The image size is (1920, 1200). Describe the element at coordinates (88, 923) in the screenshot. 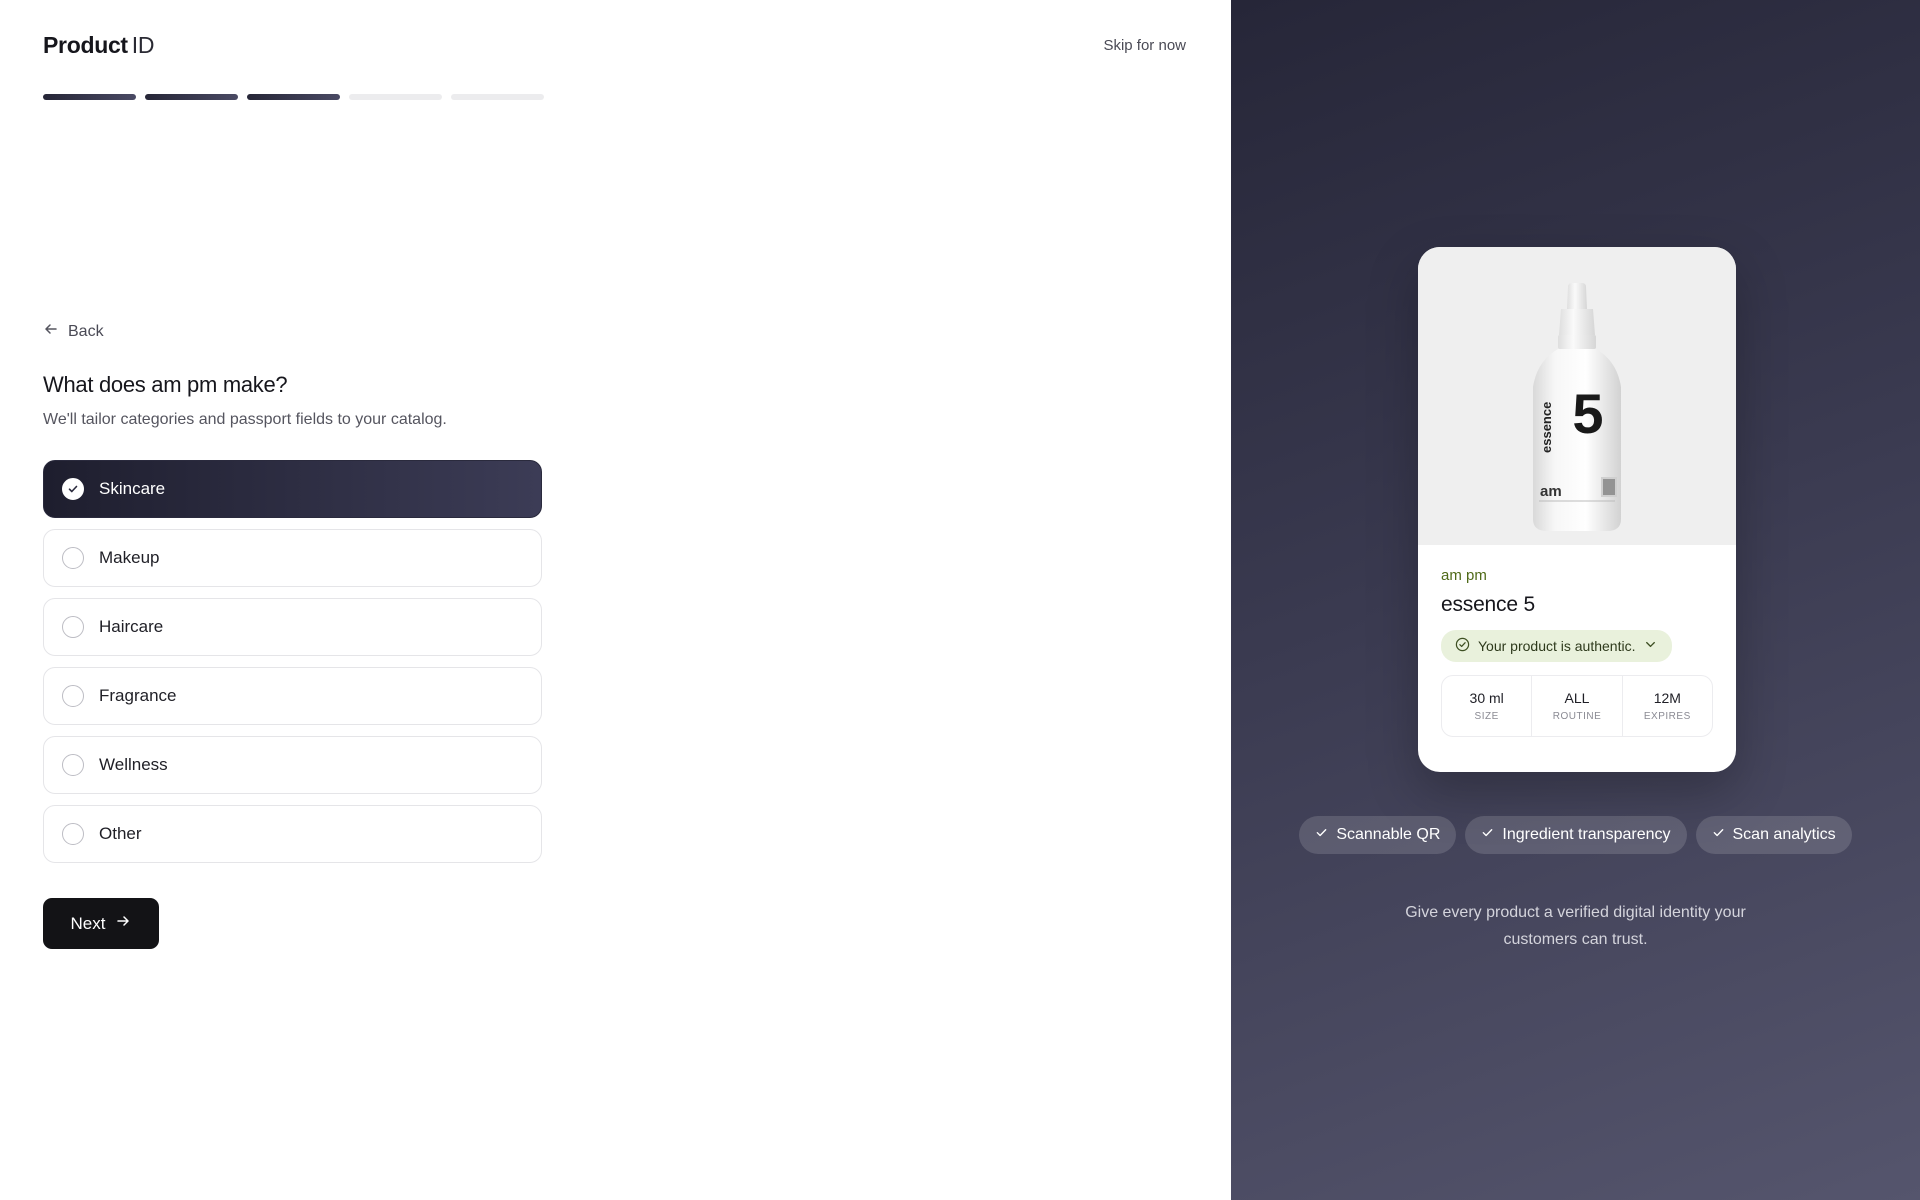

I see `next-label: Next` at that location.